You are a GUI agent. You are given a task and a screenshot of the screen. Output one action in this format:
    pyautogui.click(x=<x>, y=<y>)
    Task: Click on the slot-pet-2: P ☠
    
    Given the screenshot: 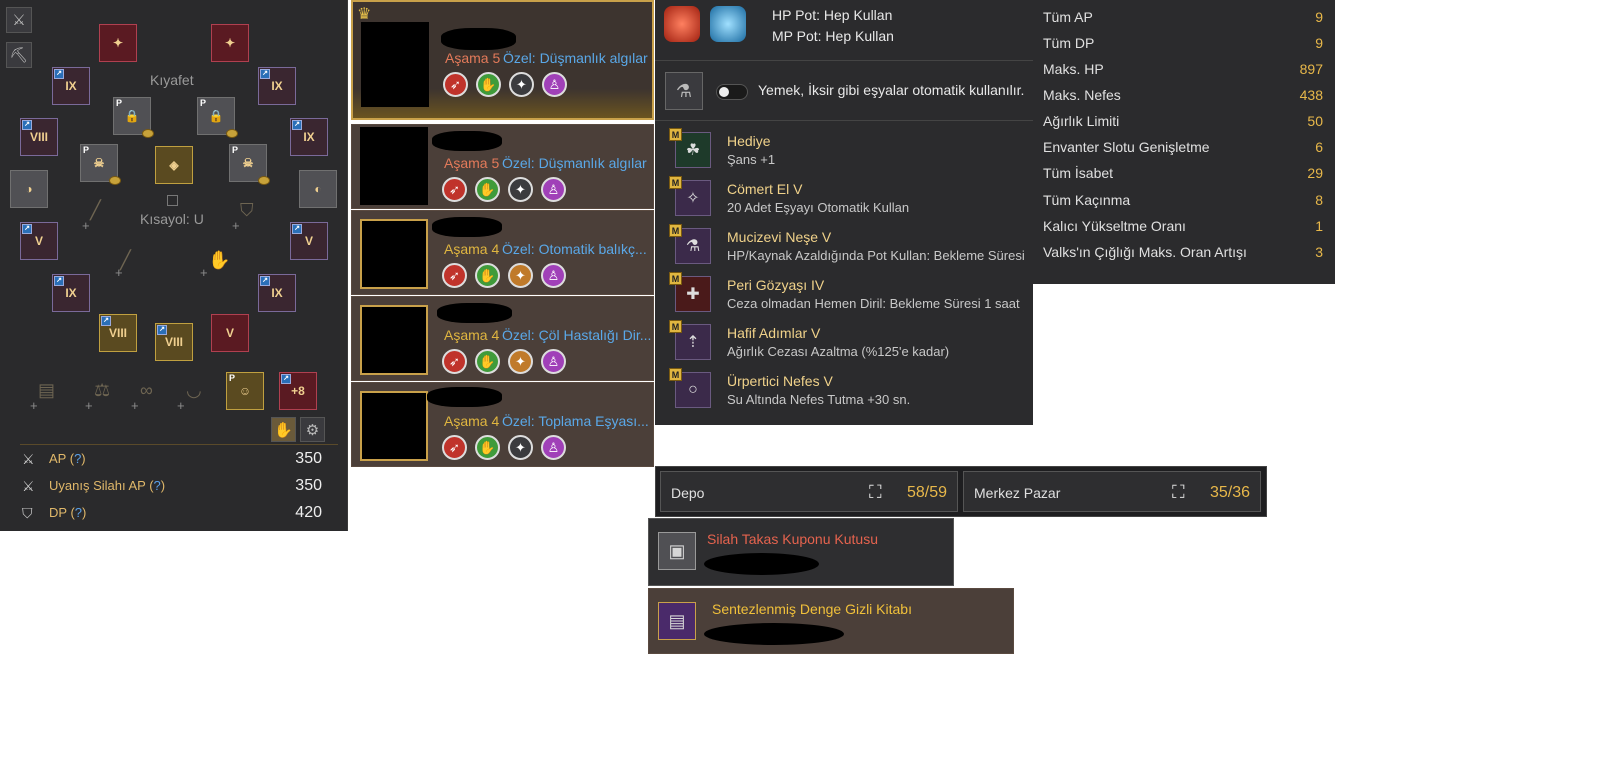 What is the action you would take?
    pyautogui.click(x=249, y=164)
    